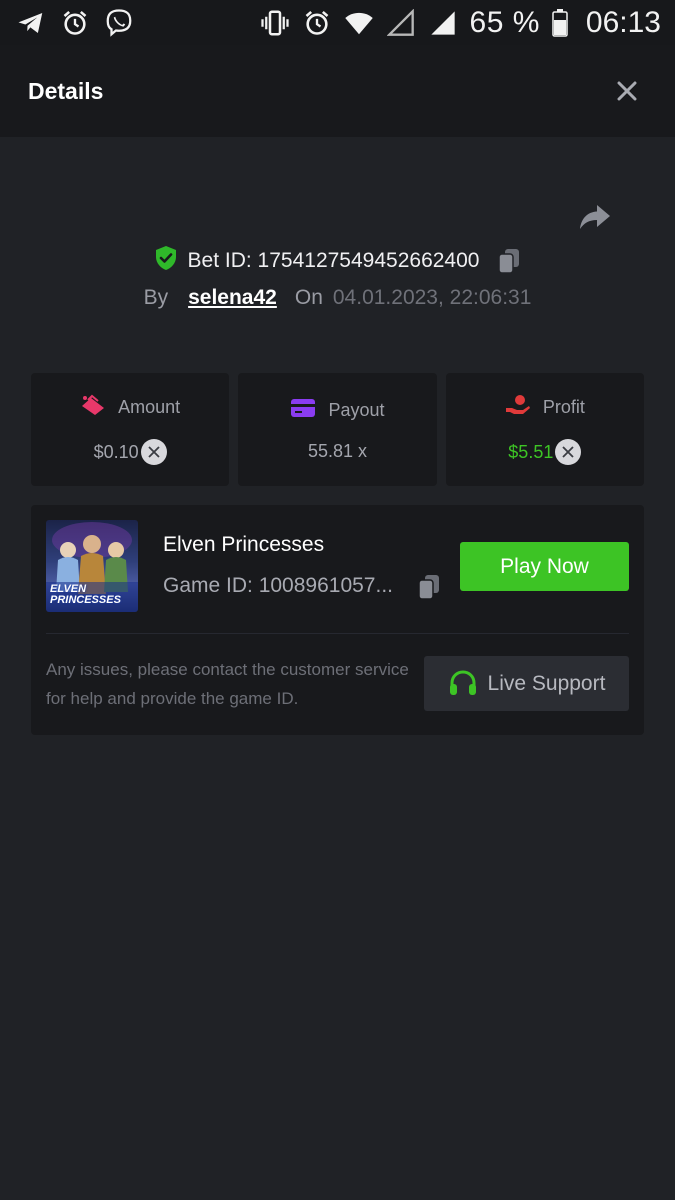 This screenshot has width=675, height=1200. I want to click on share-button, so click(595, 217).